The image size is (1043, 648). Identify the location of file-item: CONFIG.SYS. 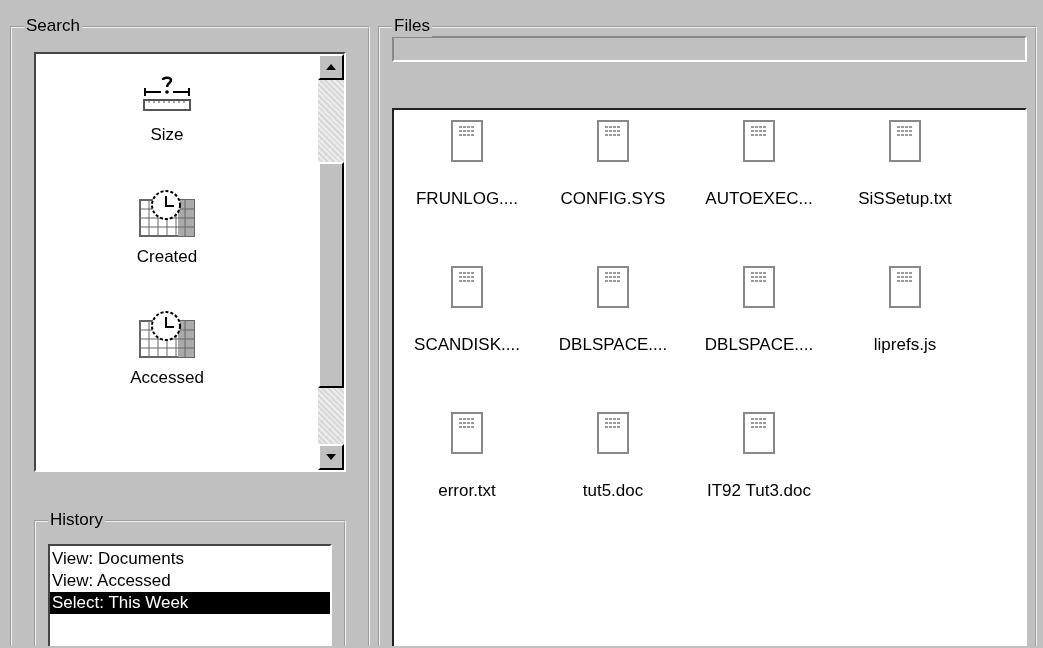
(613, 193).